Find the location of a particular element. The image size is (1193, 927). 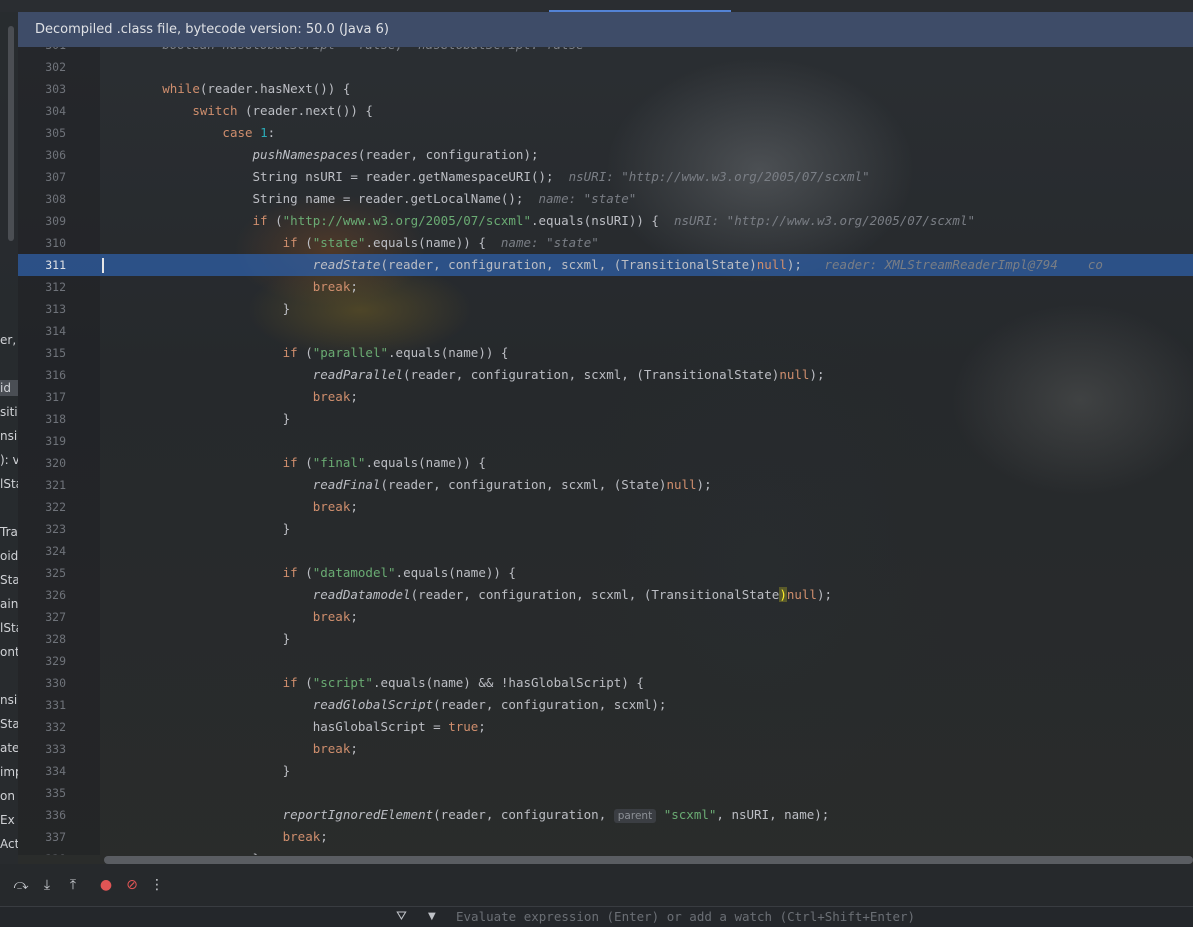

left-panel-item: ainer is located at coordinates (9, 604).